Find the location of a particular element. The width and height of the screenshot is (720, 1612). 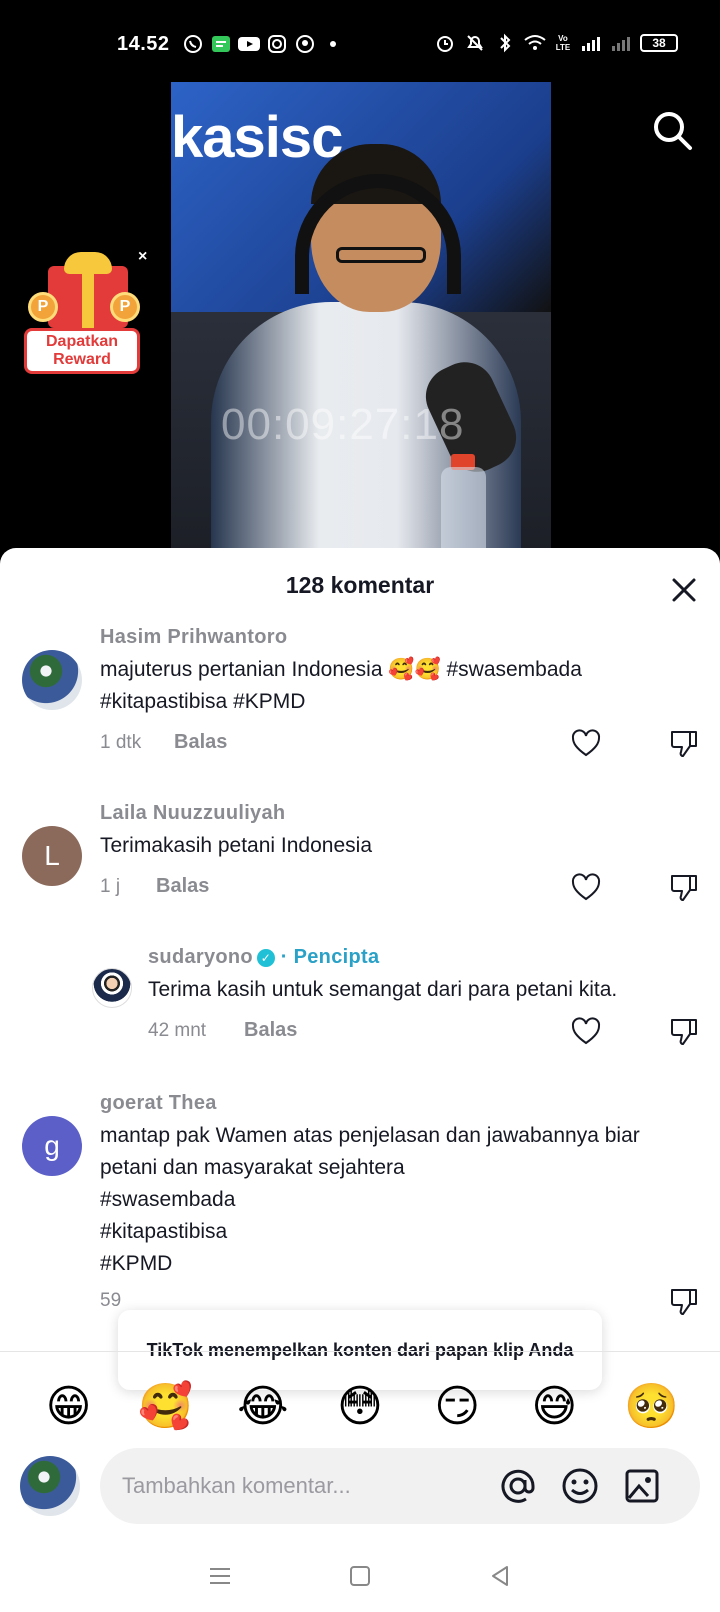

close-button is located at coordinates (684, 590).